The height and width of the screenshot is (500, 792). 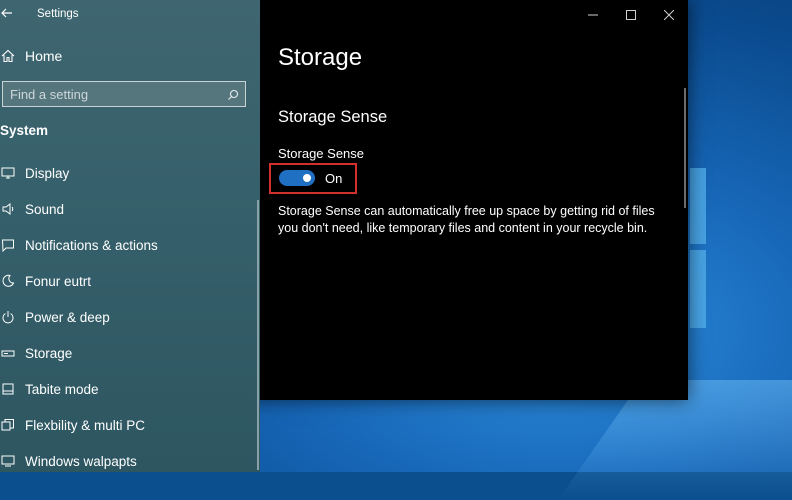 What do you see at coordinates (685, 148) in the screenshot?
I see `content-scrollbar` at bounding box center [685, 148].